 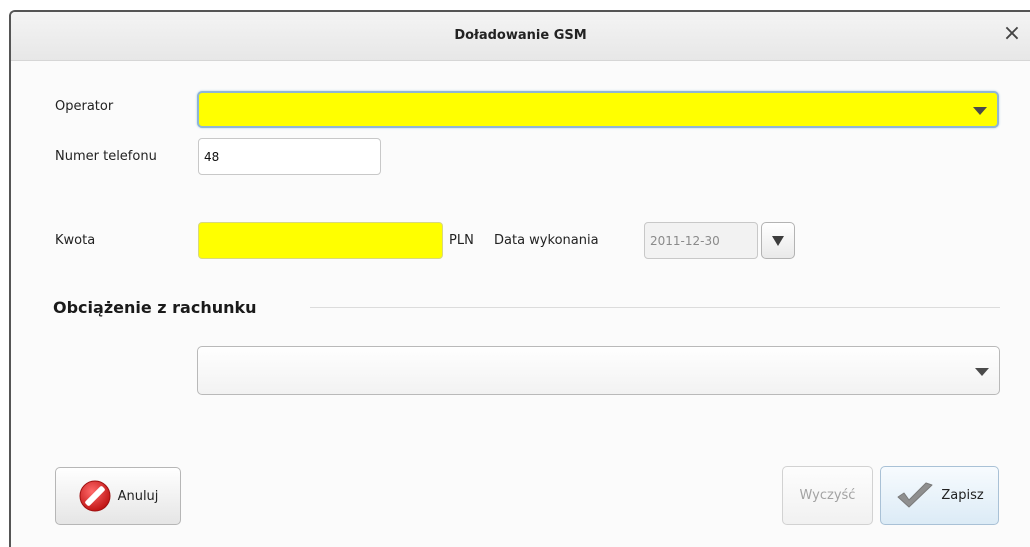 What do you see at coordinates (106, 156) in the screenshot?
I see `phone-label: Numer telefonu` at bounding box center [106, 156].